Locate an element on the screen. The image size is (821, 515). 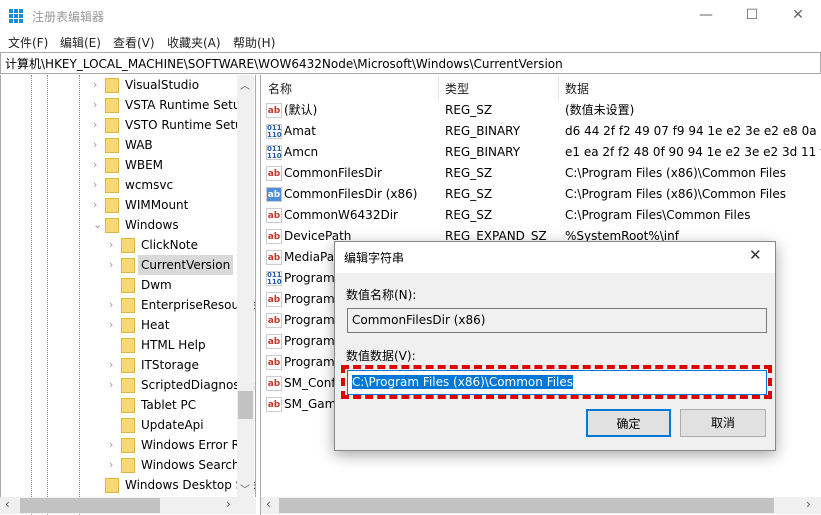
tree-item: › CurrentVersion is located at coordinates (119, 265).